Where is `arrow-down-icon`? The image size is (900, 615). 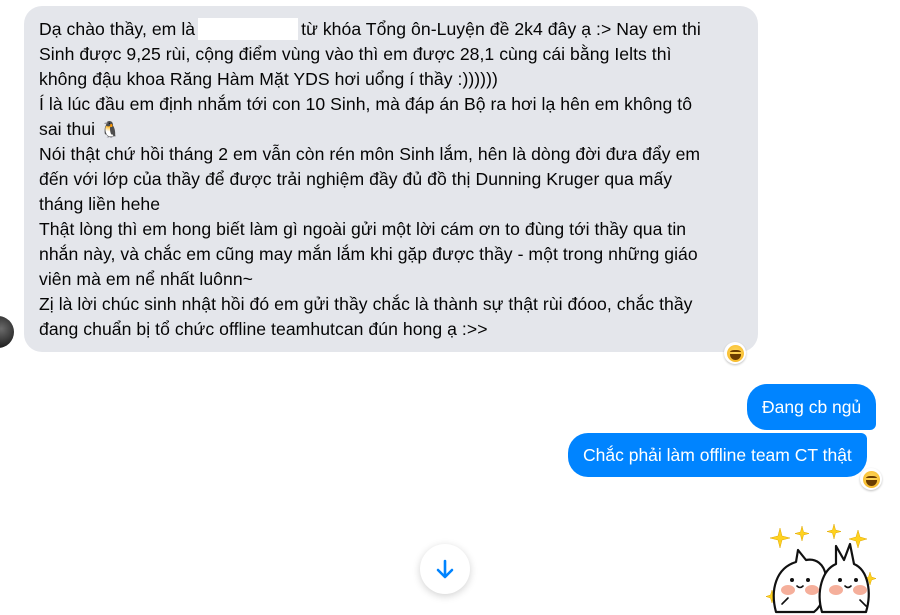 arrow-down-icon is located at coordinates (445, 569).